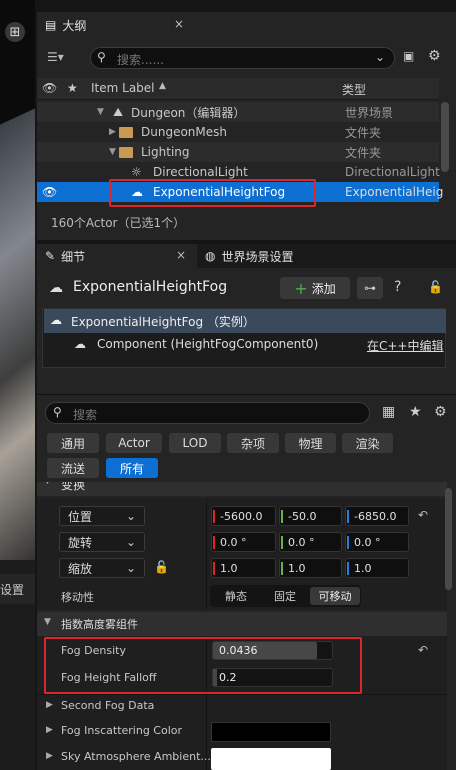 This screenshot has height=770, width=456. I want to click on star-icon: ★, so click(415, 412).